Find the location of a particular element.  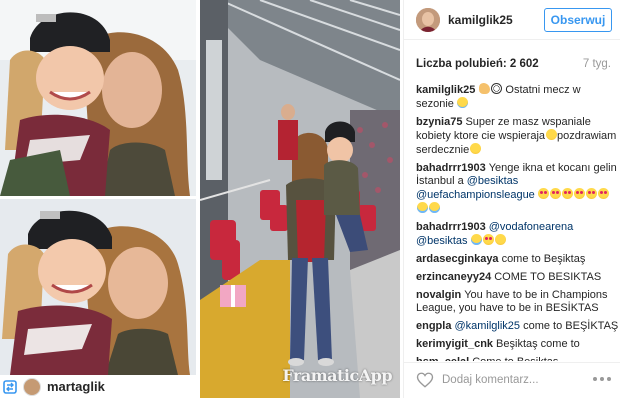

comment-author: novalgin is located at coordinates (438, 295).